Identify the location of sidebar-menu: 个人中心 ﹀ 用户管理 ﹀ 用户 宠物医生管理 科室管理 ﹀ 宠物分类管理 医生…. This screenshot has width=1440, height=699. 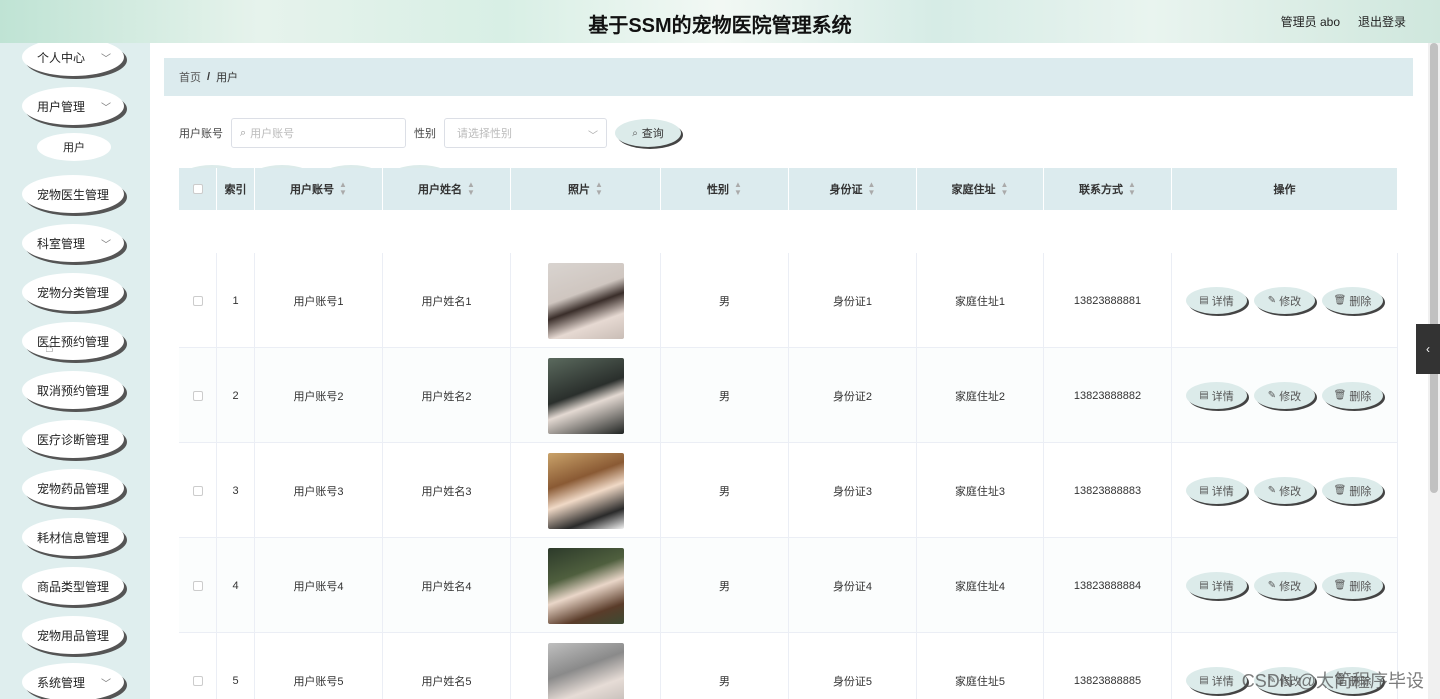
(75, 371).